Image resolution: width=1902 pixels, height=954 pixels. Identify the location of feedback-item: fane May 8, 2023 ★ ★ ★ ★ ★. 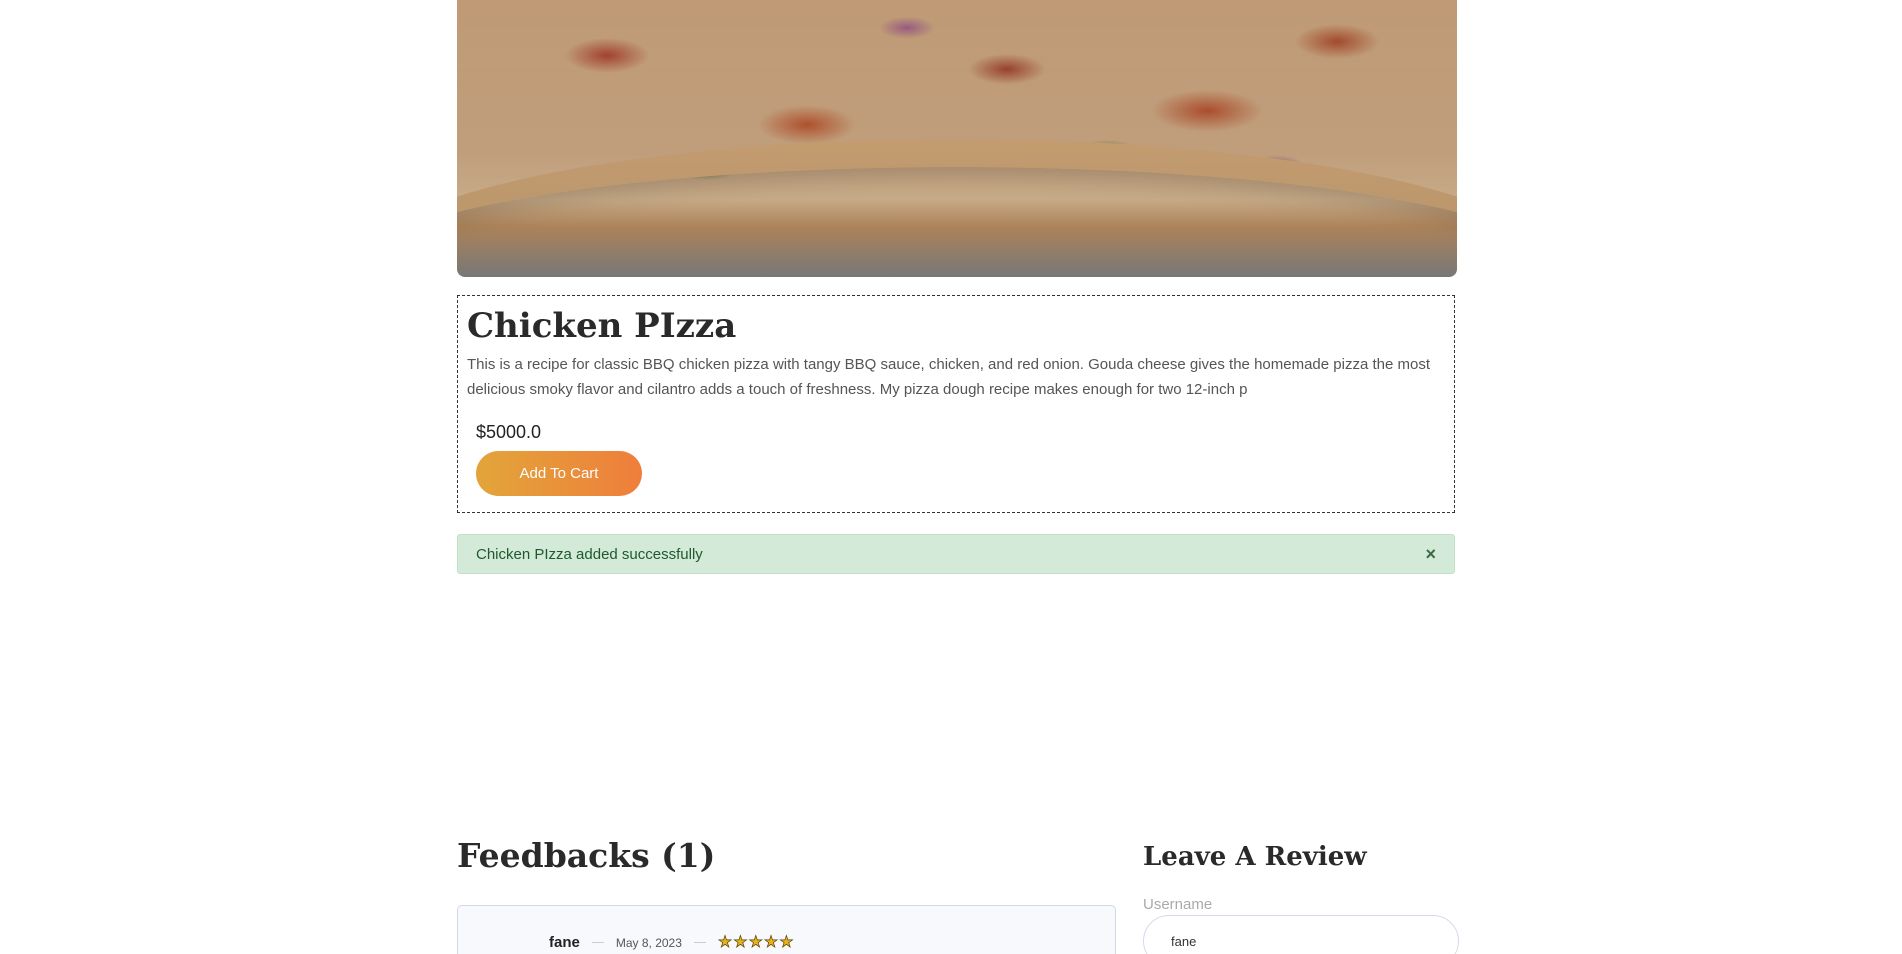
(786, 929).